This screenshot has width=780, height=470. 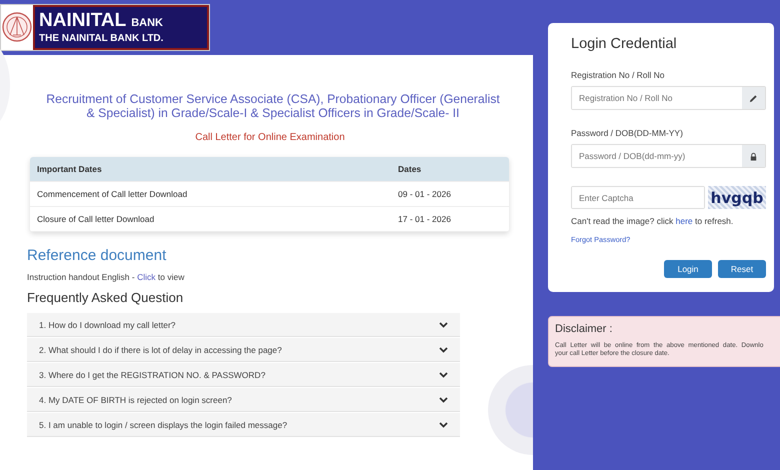 What do you see at coordinates (97, 255) in the screenshot?
I see `section-heading: Reference document` at bounding box center [97, 255].